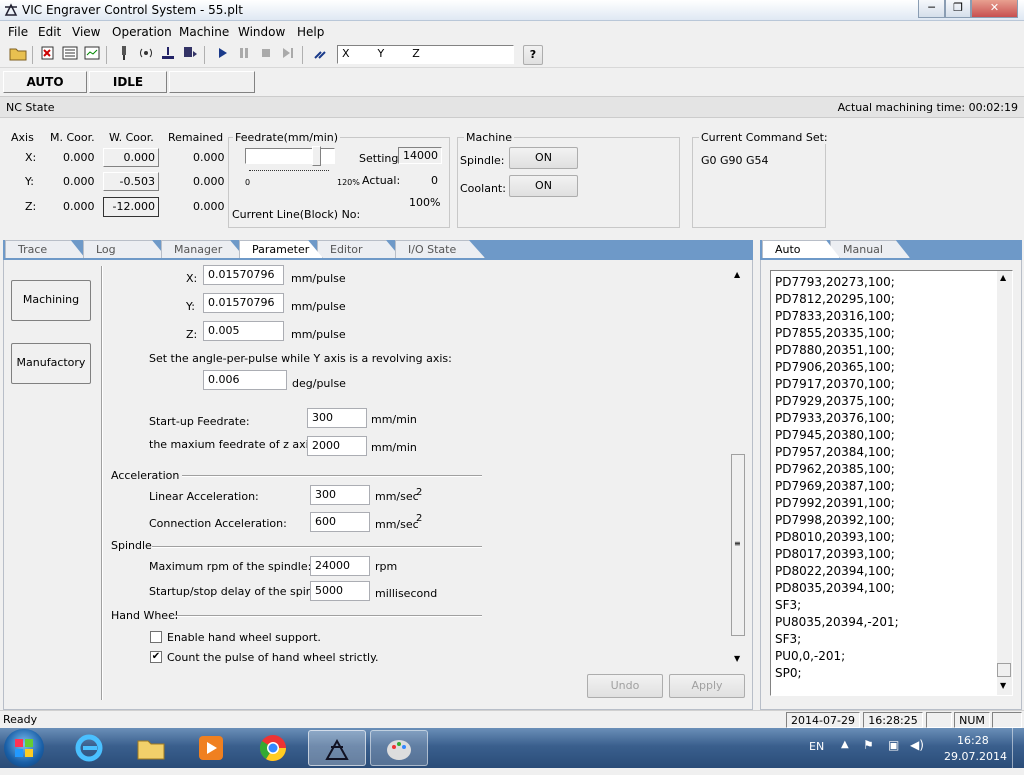 This screenshot has width=1024, height=775. Describe the element at coordinates (131, 157) in the screenshot. I see `axis-x-wcoor: 0.000` at that location.